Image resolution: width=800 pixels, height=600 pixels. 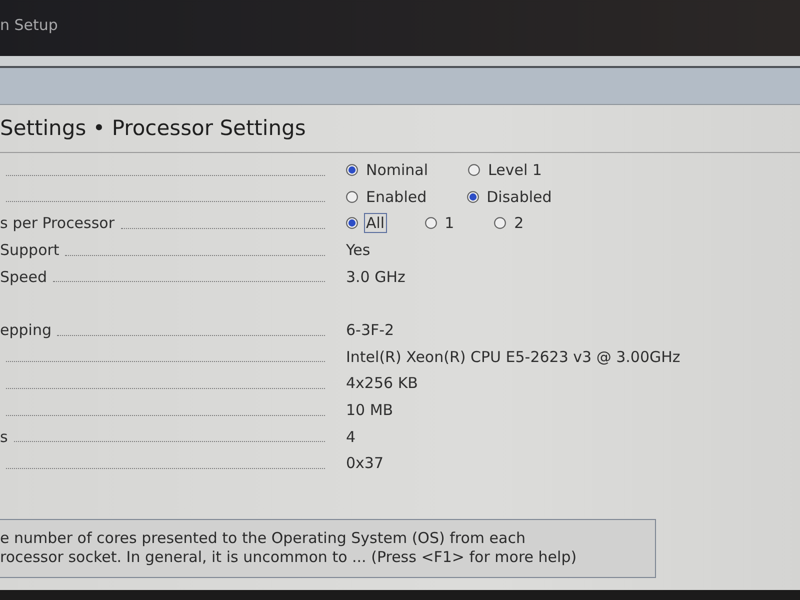 I want to click on setting-label: Support, so click(x=30, y=250).